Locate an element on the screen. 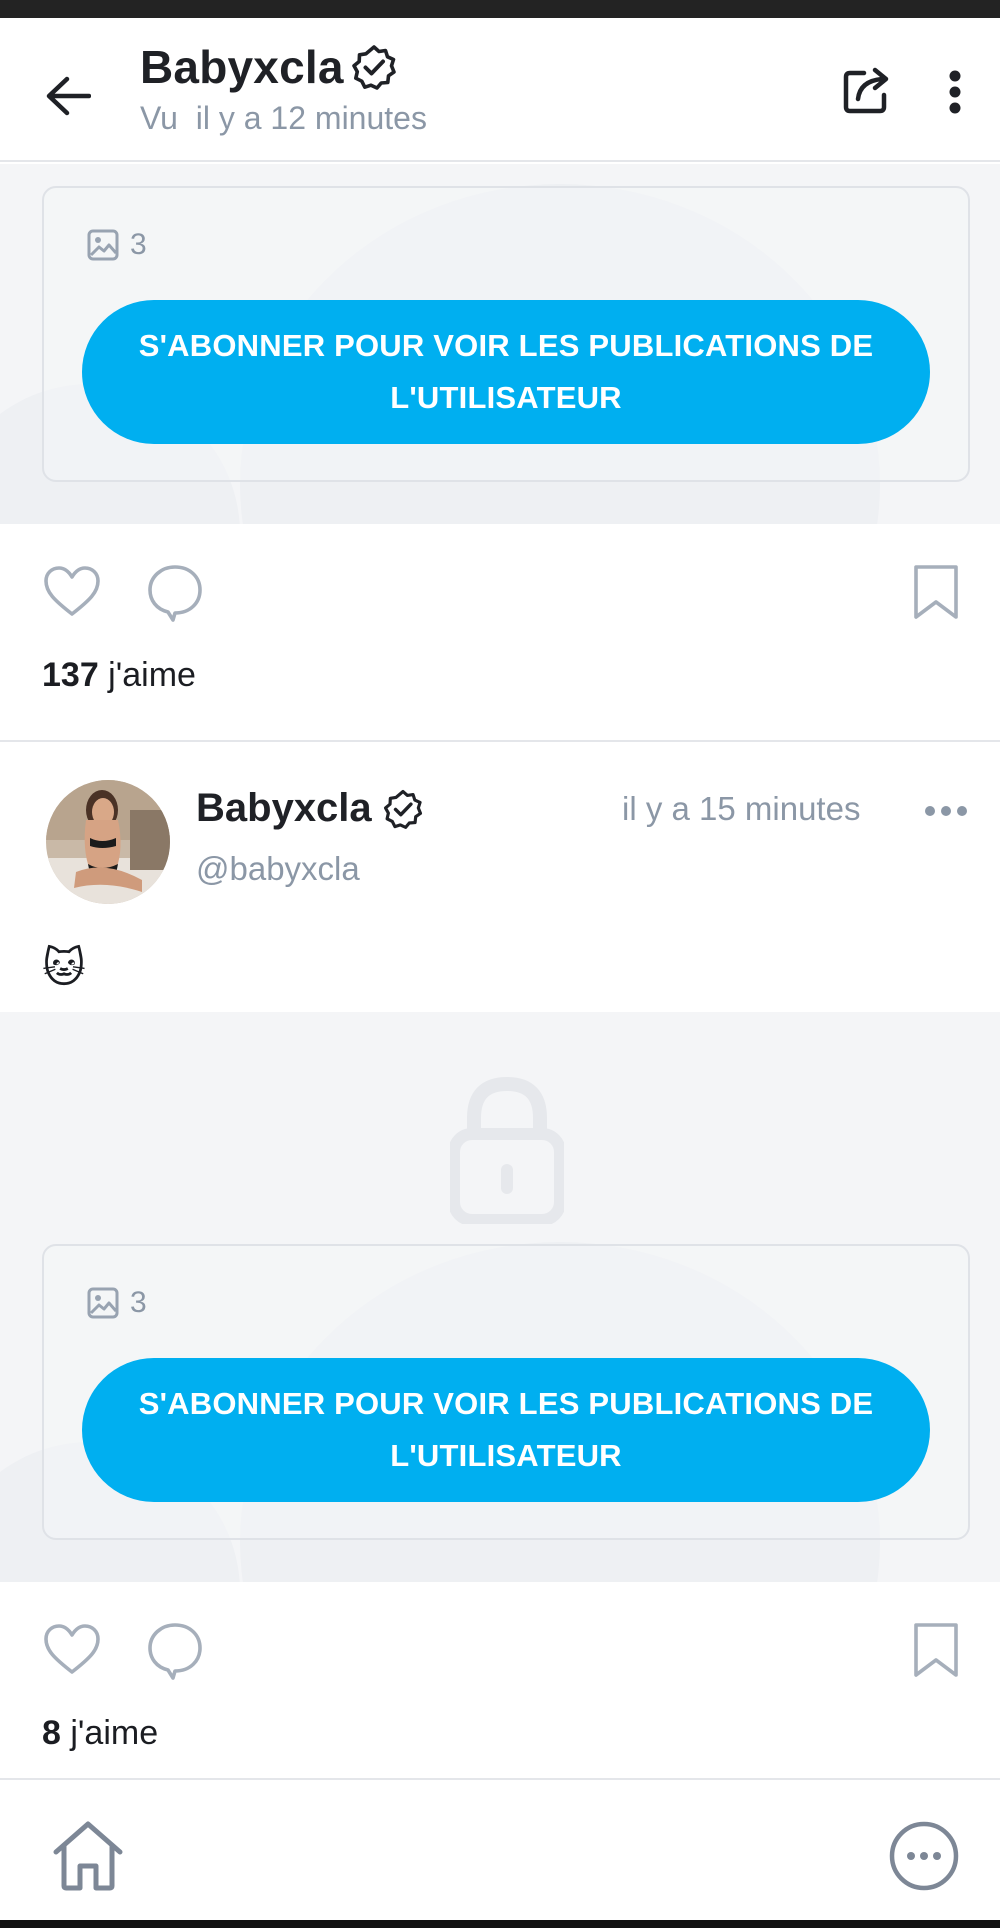 This screenshot has width=1000, height=1928. system-nav-bar is located at coordinates (500, 1924).